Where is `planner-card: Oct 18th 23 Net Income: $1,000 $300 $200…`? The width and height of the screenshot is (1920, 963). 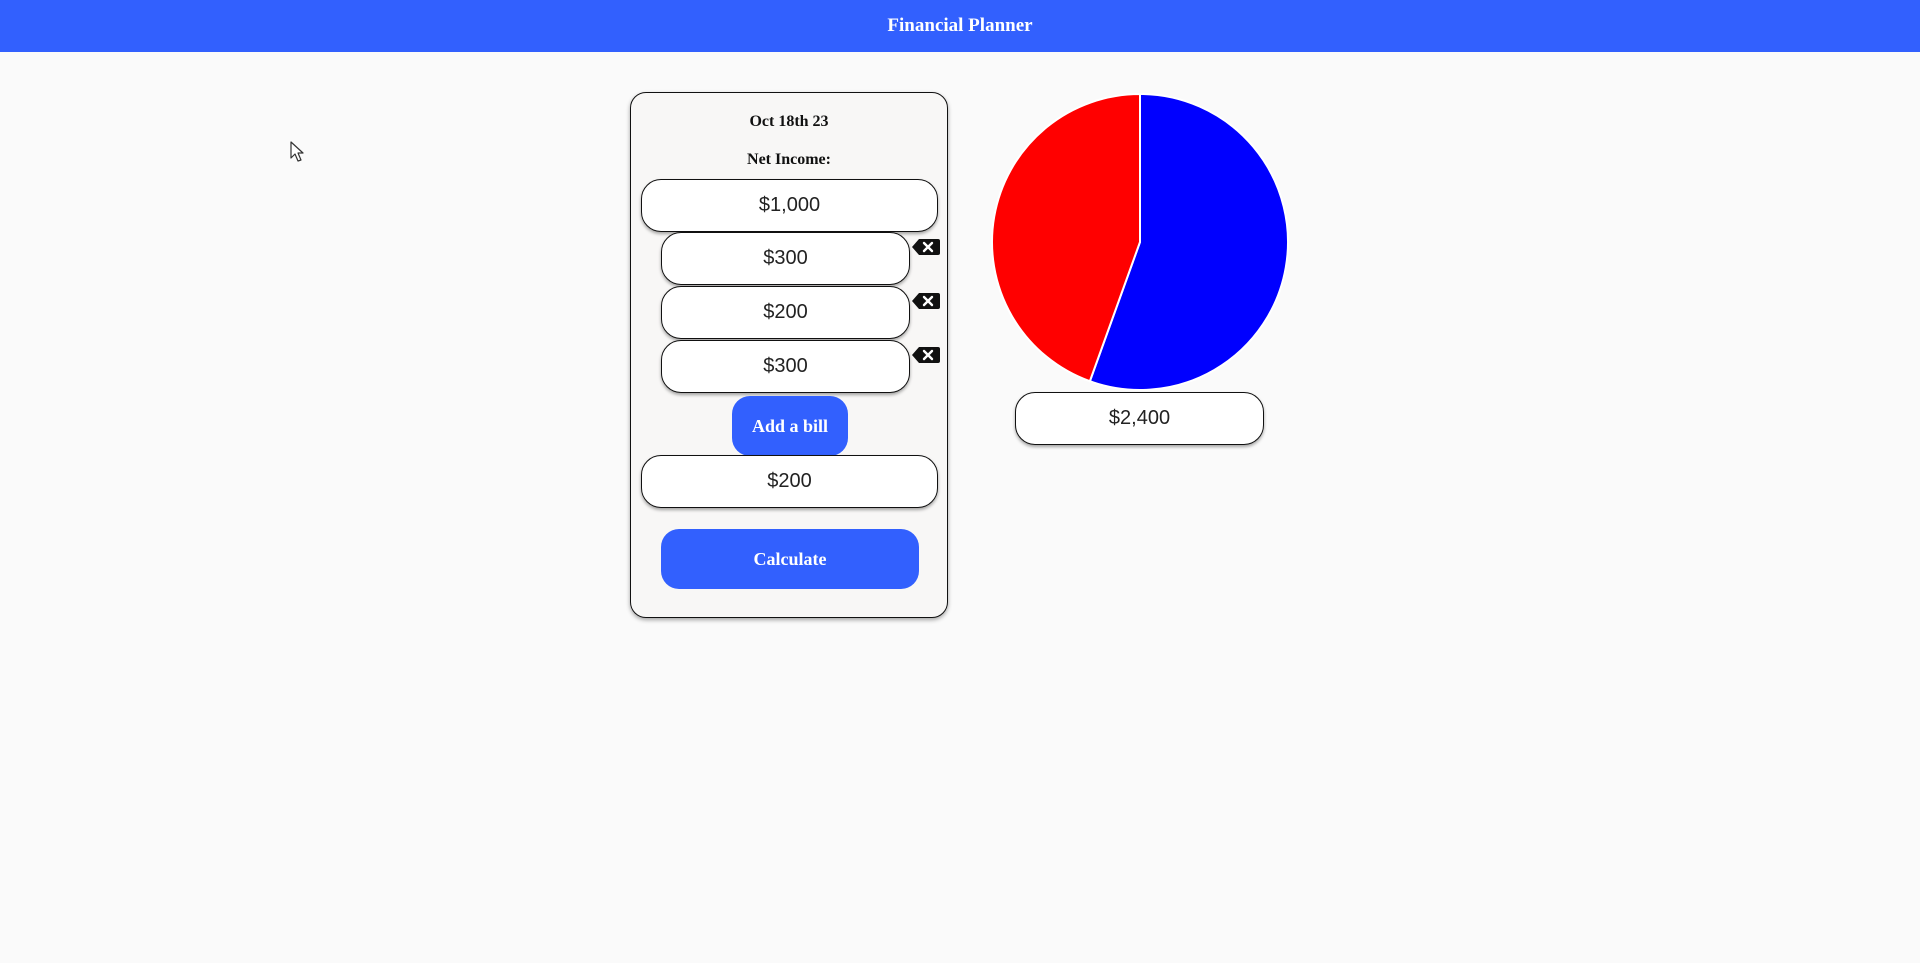 planner-card: Oct 18th 23 Net Income: $1,000 $300 $200… is located at coordinates (789, 355).